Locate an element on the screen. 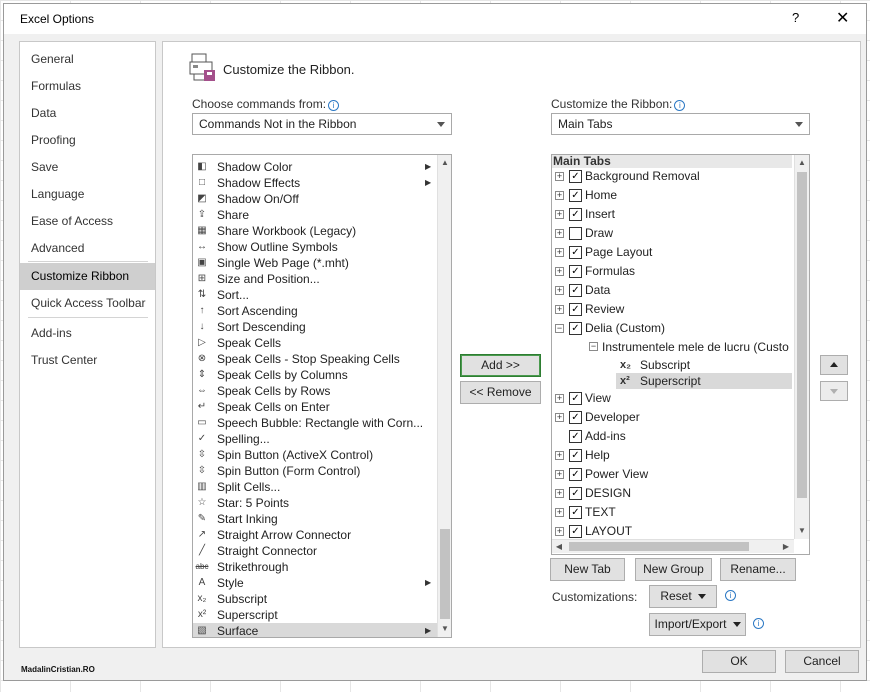 The width and height of the screenshot is (870, 692). nav-item-formulas: Formulas is located at coordinates (87, 86).